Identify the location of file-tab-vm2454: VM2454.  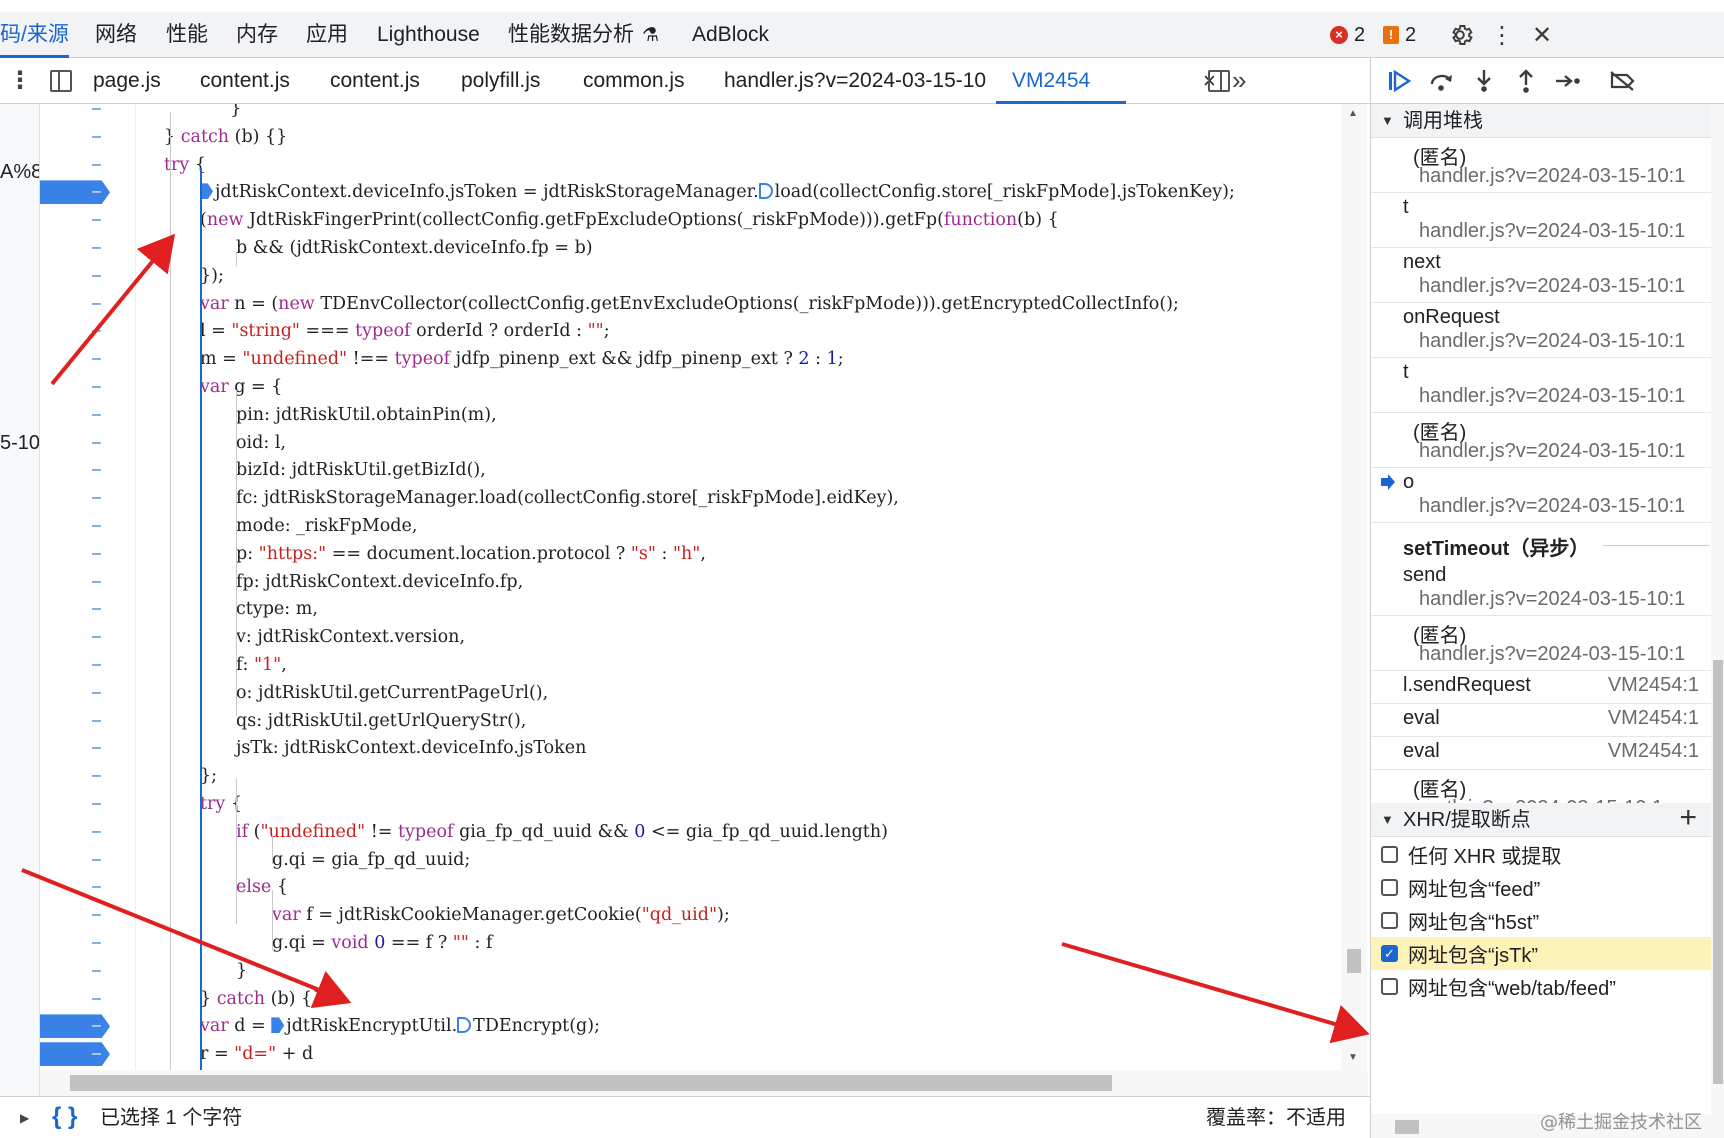
(1061, 81).